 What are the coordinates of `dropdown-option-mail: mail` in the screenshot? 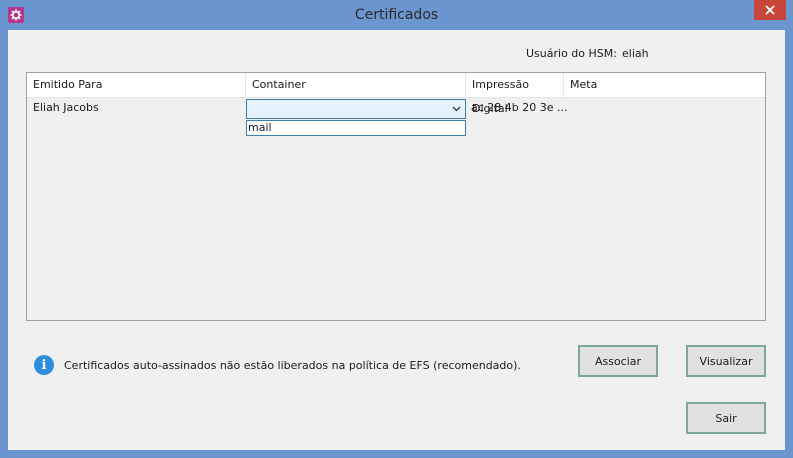 It's located at (260, 128).